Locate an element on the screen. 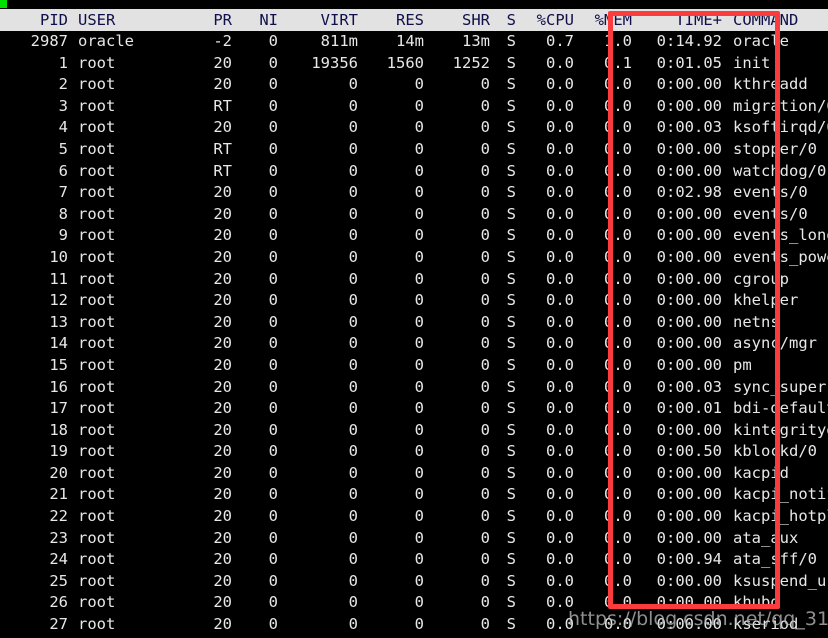 This screenshot has height=638, width=828. cell-command: pm is located at coordinates (775, 365).